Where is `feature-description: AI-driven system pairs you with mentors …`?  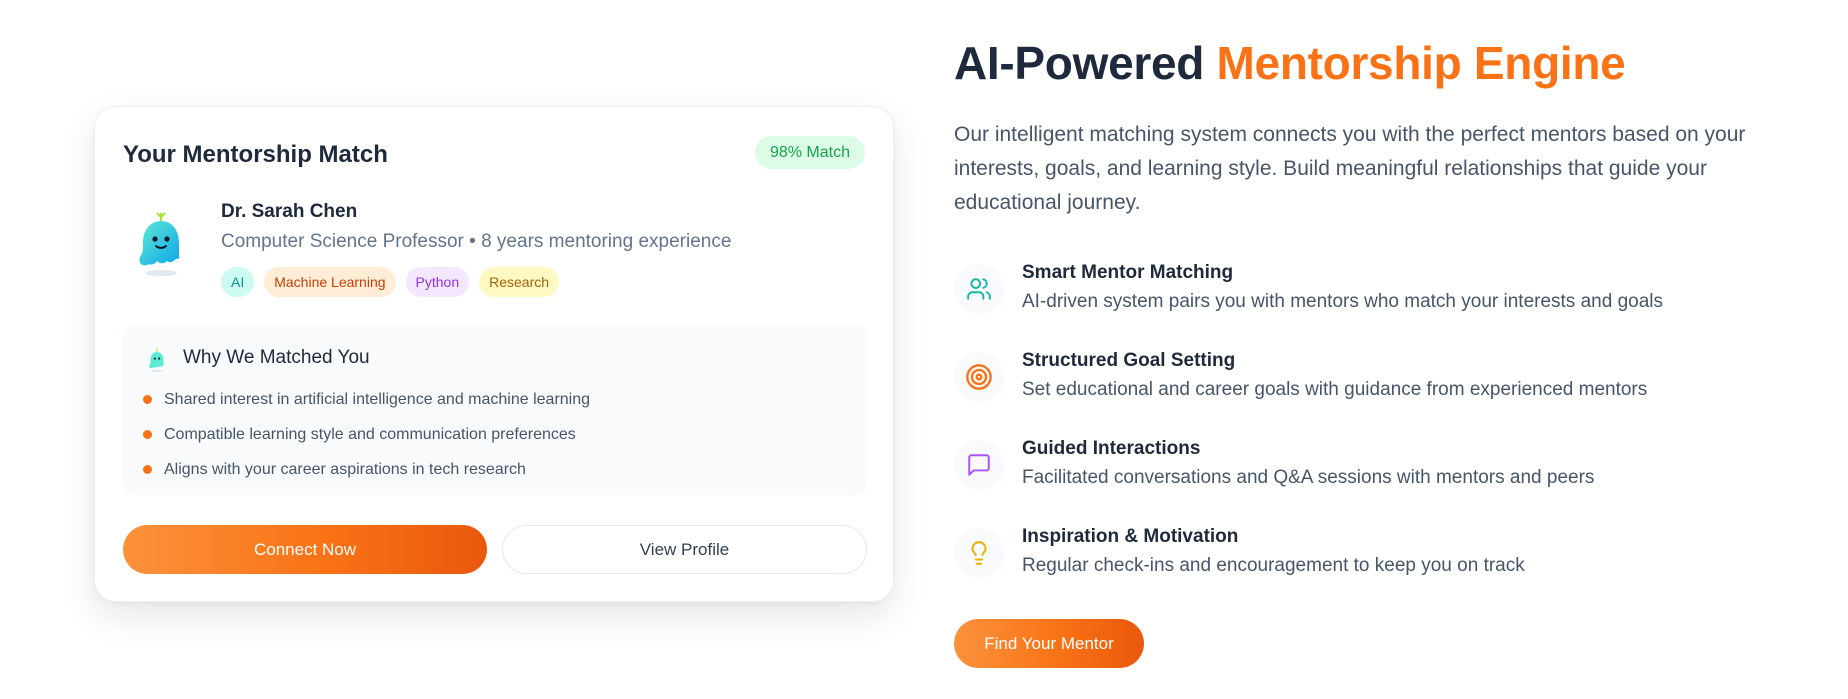 feature-description: AI-driven system pairs you with mentors … is located at coordinates (1342, 301).